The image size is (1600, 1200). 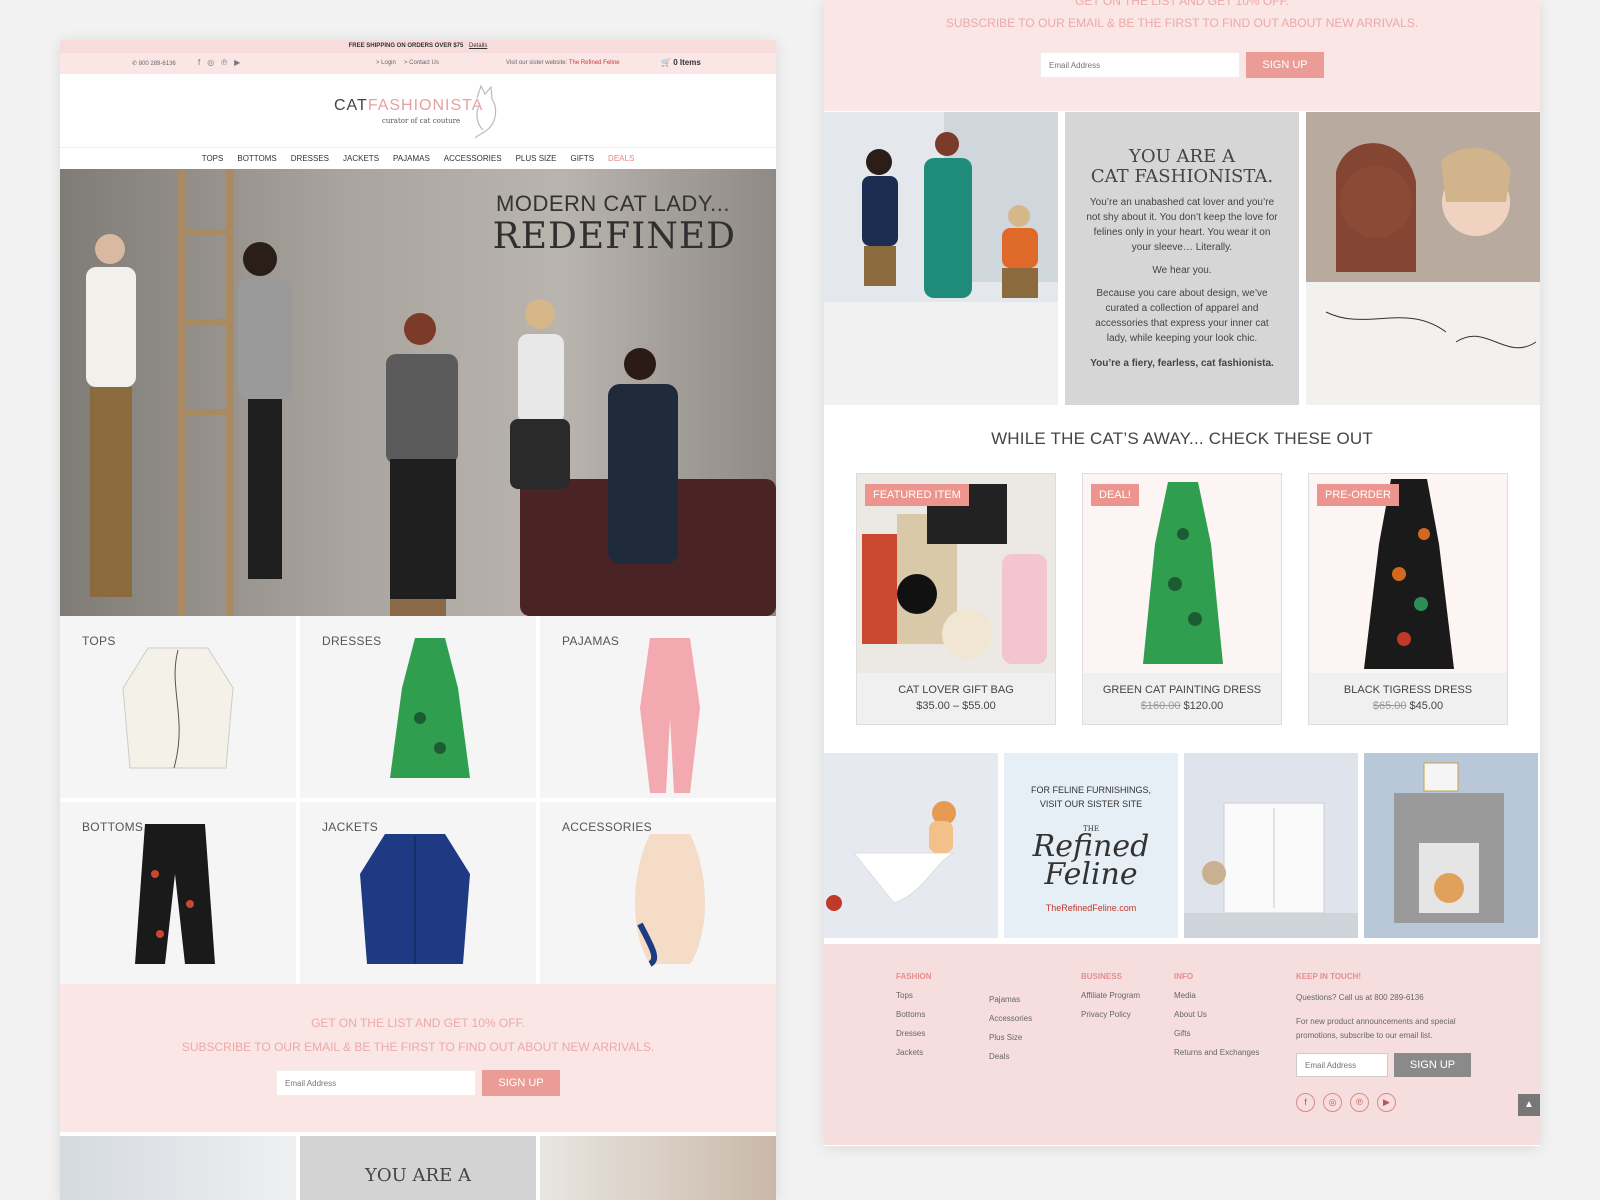 What do you see at coordinates (1408, 706) in the screenshot?
I see `product-price: $65.00 $45.00` at bounding box center [1408, 706].